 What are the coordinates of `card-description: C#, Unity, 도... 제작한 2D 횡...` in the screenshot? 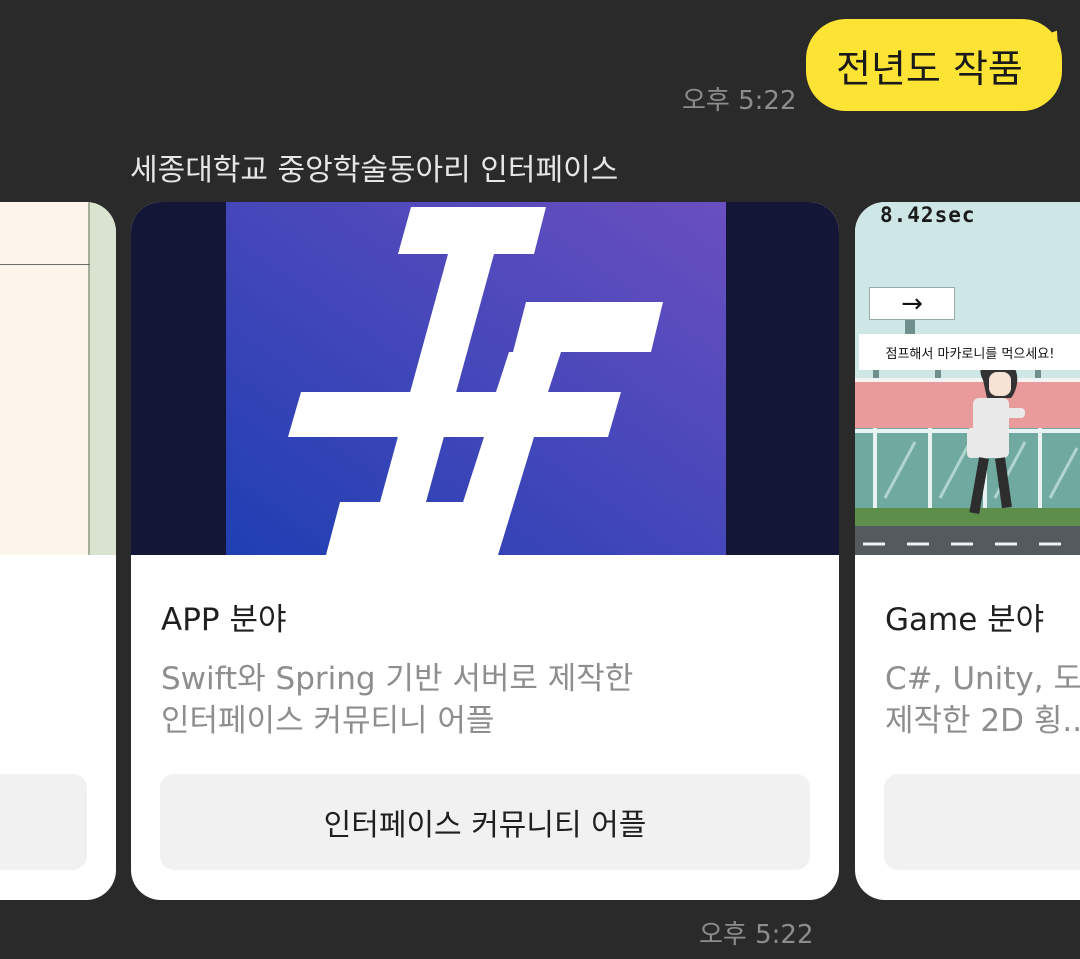 It's located at (982, 700).